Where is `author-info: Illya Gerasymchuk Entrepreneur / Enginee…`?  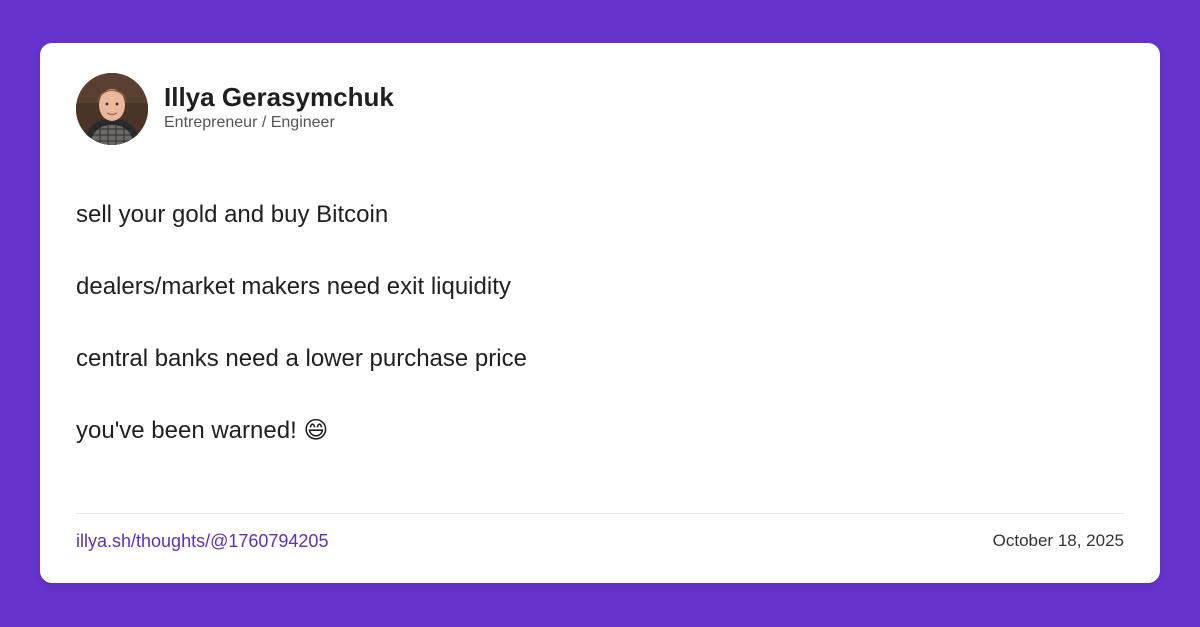 author-info: Illya Gerasymchuk Entrepreneur / Enginee… is located at coordinates (279, 107).